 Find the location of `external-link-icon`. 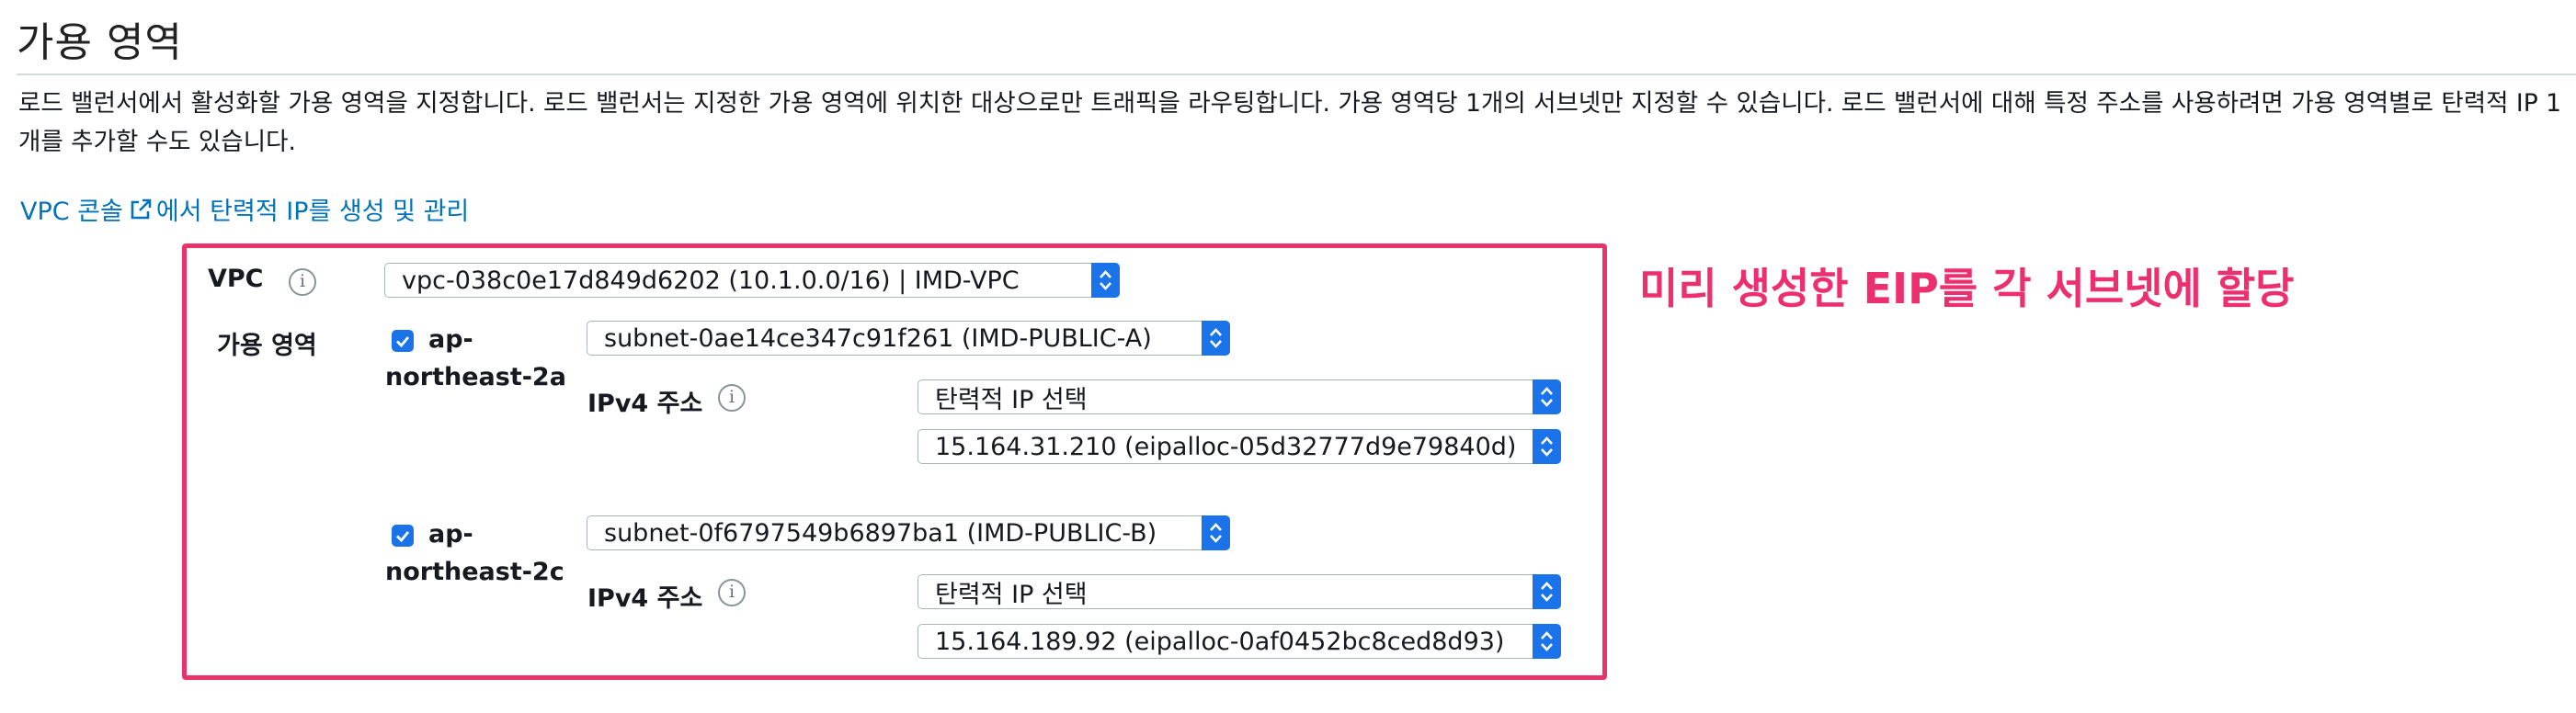

external-link-icon is located at coordinates (141, 208).